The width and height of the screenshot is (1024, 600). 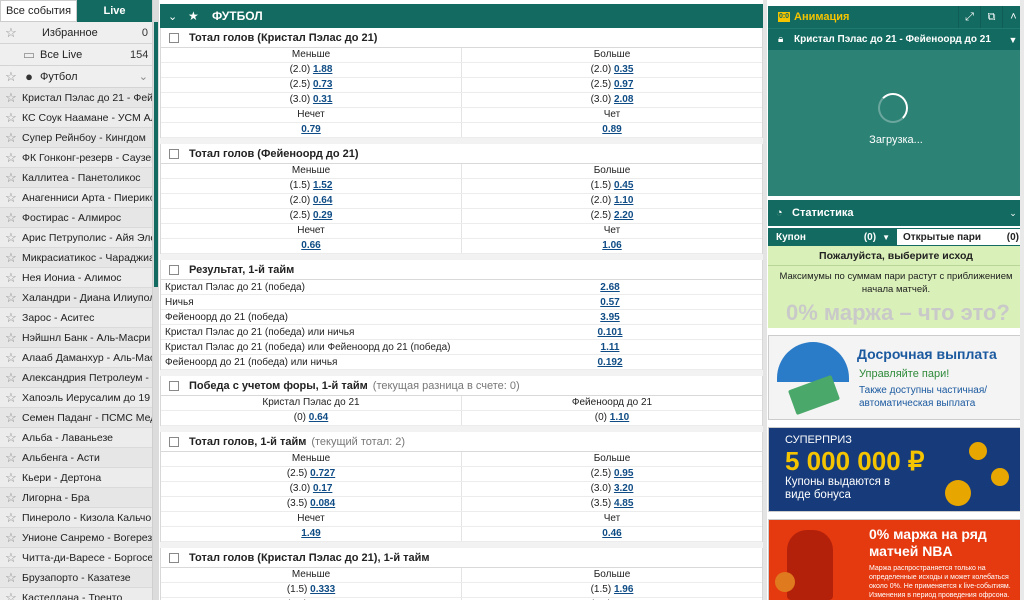 What do you see at coordinates (623, 589) in the screenshot?
I see `odds-link: 1.96` at bounding box center [623, 589].